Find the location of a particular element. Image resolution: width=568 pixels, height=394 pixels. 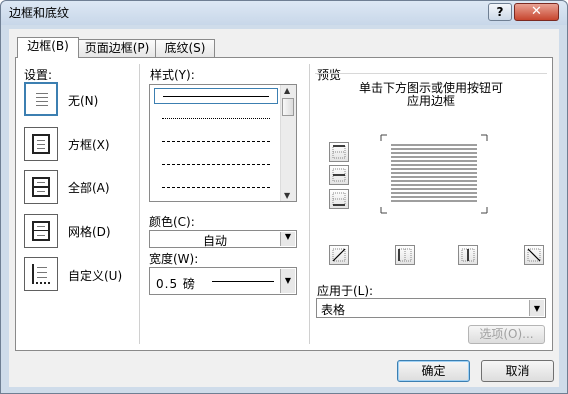

apply-to-select: 表格 ▼ is located at coordinates (431, 308).